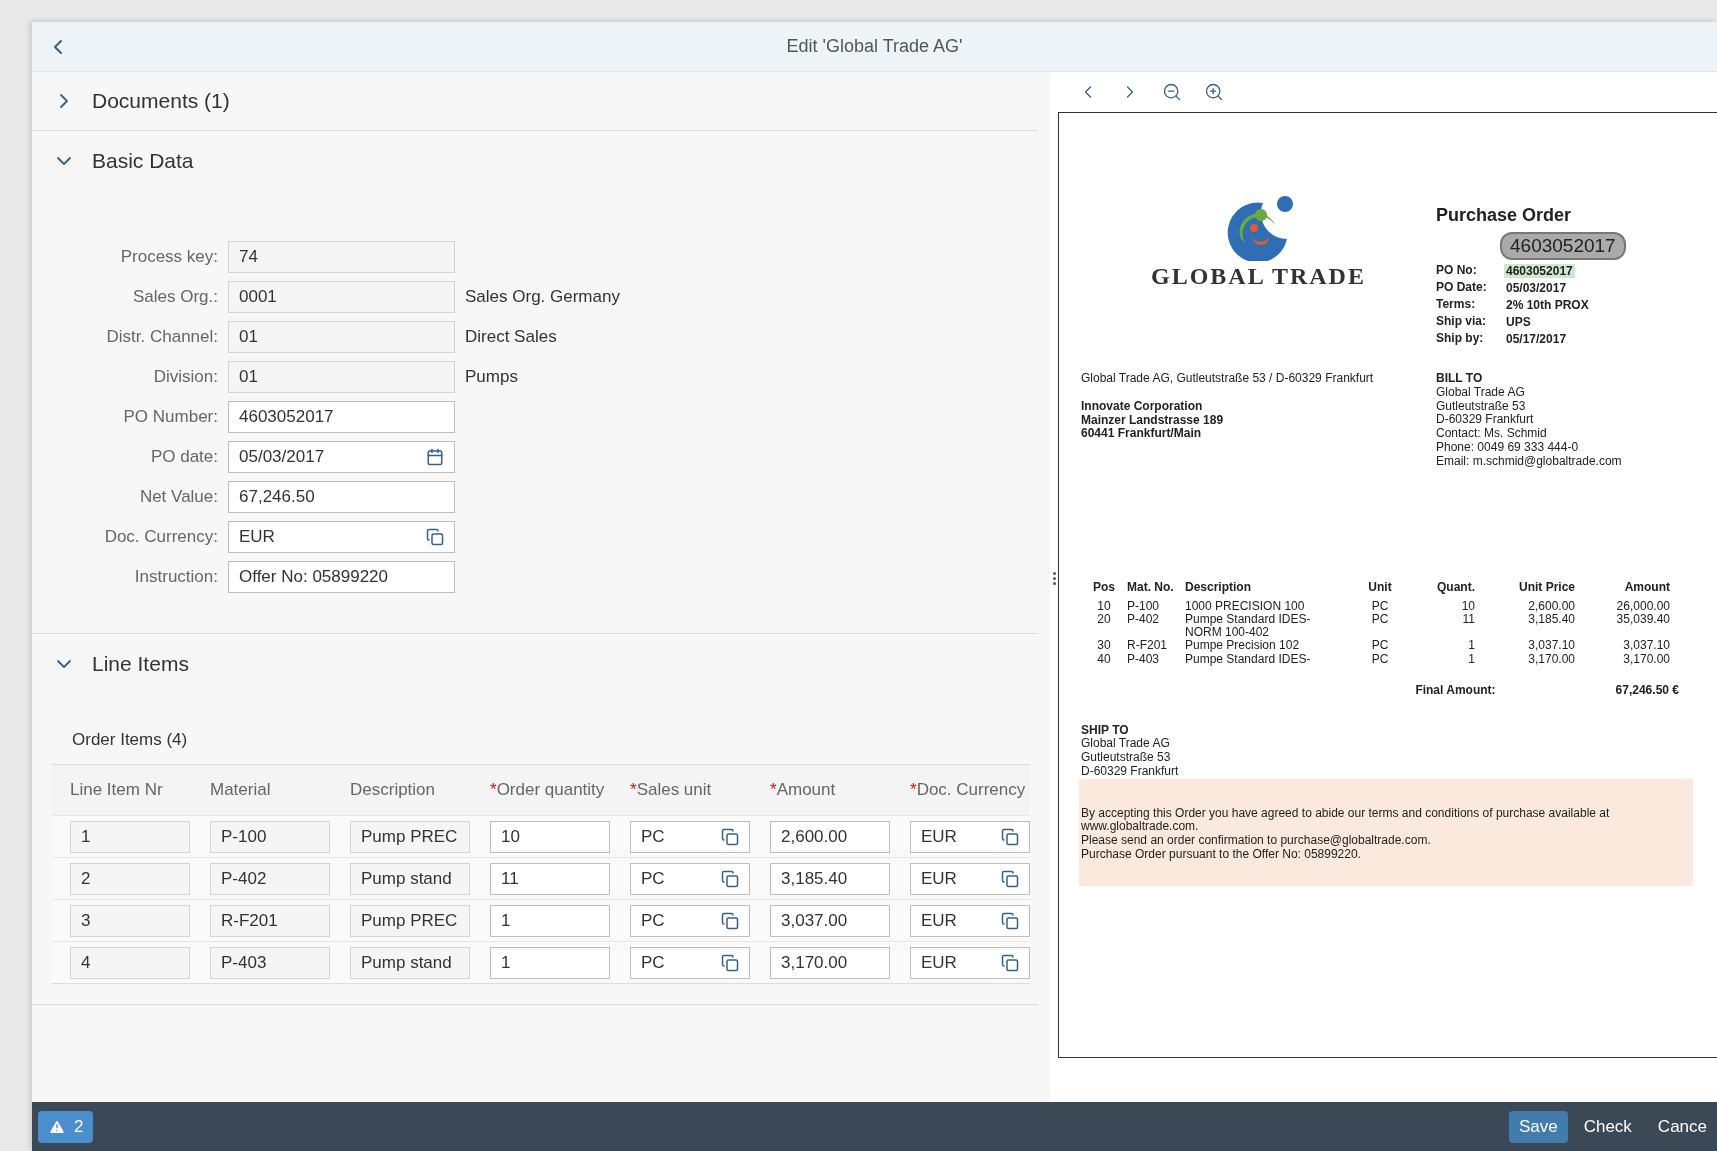 Image resolution: width=1717 pixels, height=1151 pixels. What do you see at coordinates (174, 297) in the screenshot?
I see `field-label: Sales Org.:` at bounding box center [174, 297].